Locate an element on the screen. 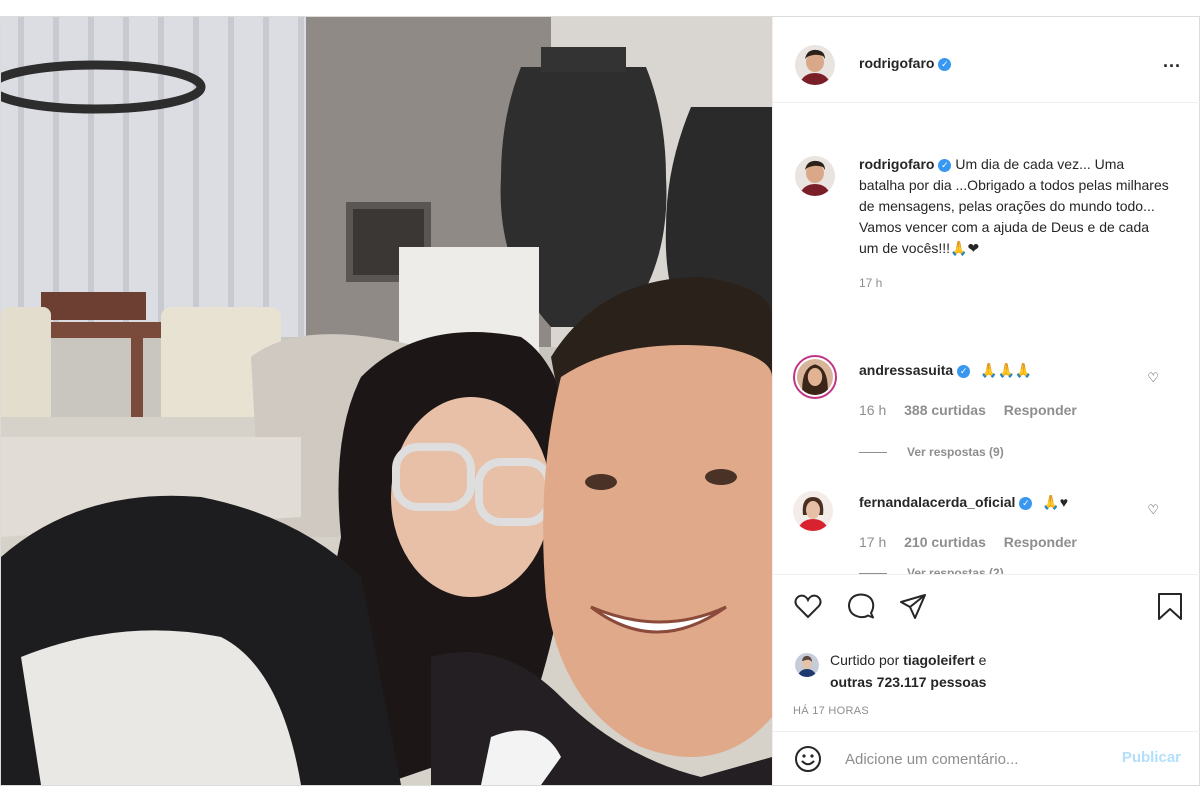 The height and width of the screenshot is (800, 1200). view-replies-button: Ver respostas (2) is located at coordinates (931, 570).